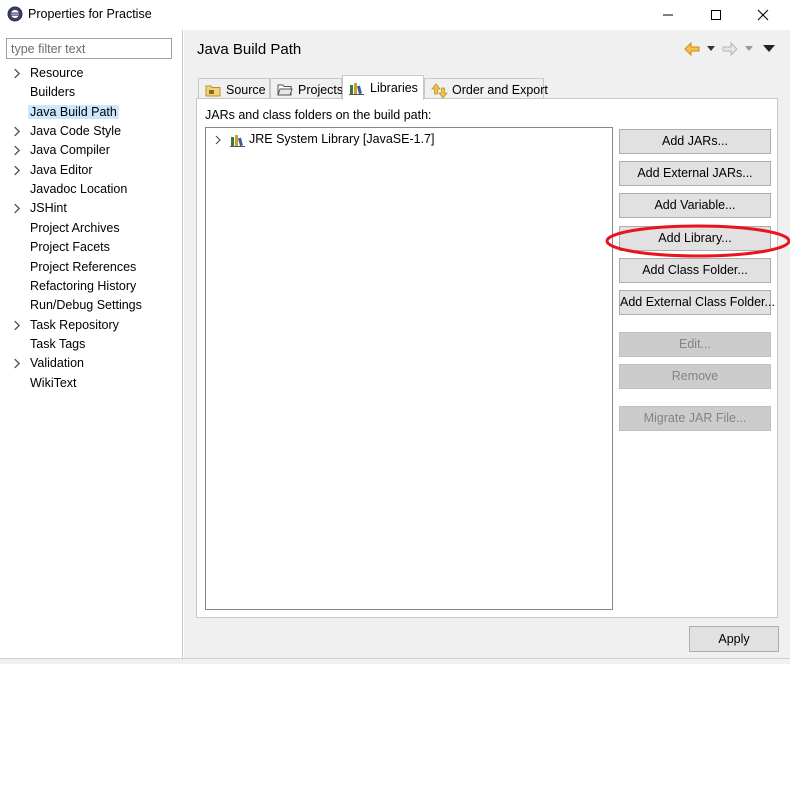 The height and width of the screenshot is (810, 790). I want to click on sidebar-item-project-facets: Project Facets, so click(91, 247).